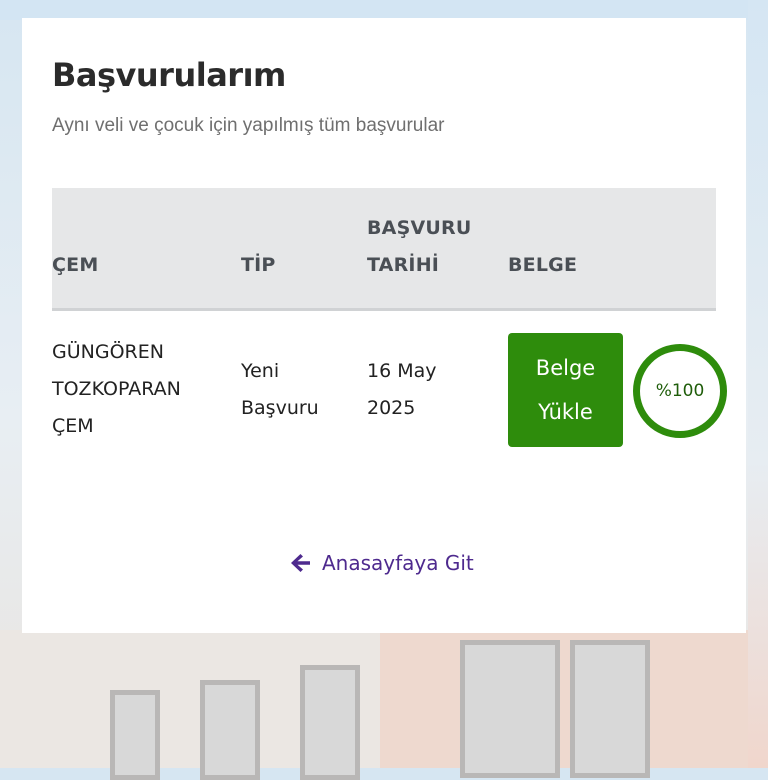  I want to click on column-header-name: ÇEM, so click(75, 265).